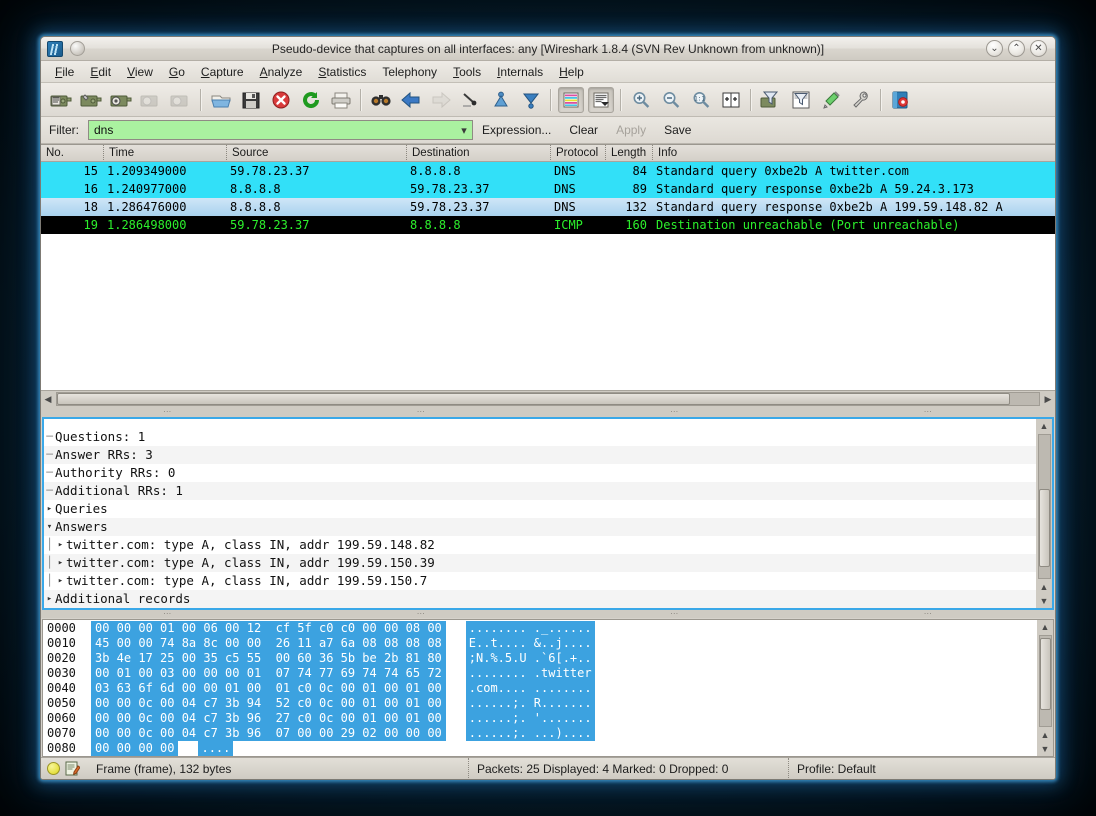 The height and width of the screenshot is (816, 1096). I want to click on menu-edit: Edit, so click(100, 72).